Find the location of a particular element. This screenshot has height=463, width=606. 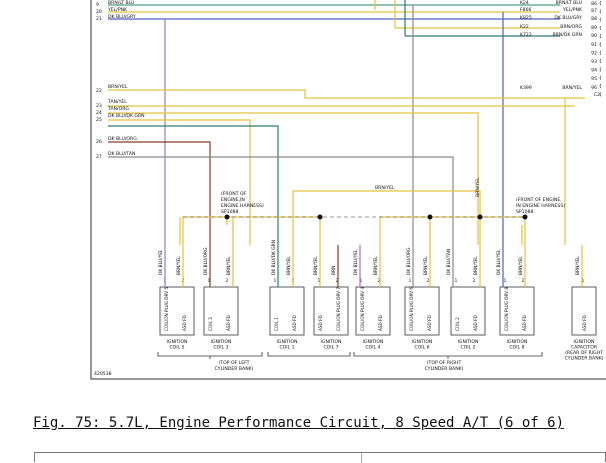

row-wire-label: DK BLU/DK GRN is located at coordinates (126, 116).